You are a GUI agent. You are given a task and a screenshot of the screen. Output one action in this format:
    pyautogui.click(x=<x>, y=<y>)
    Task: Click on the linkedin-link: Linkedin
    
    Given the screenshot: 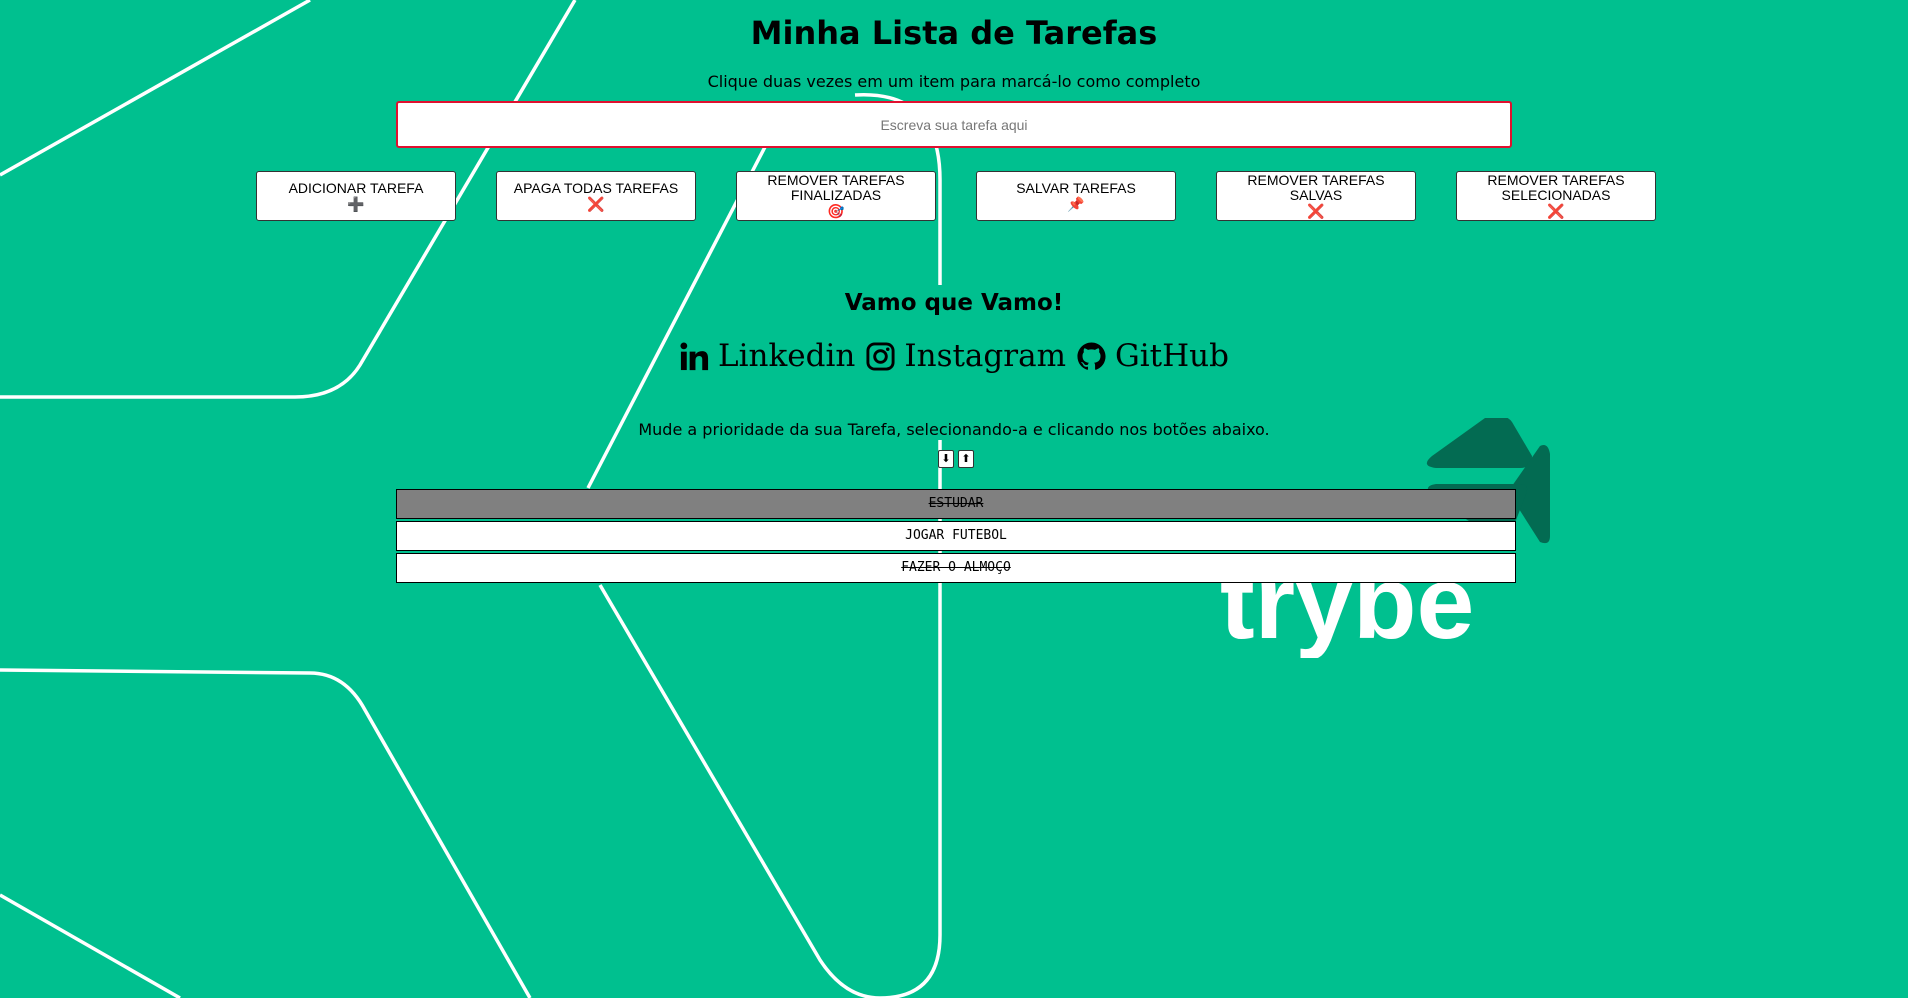 What is the action you would take?
    pyautogui.click(x=767, y=356)
    